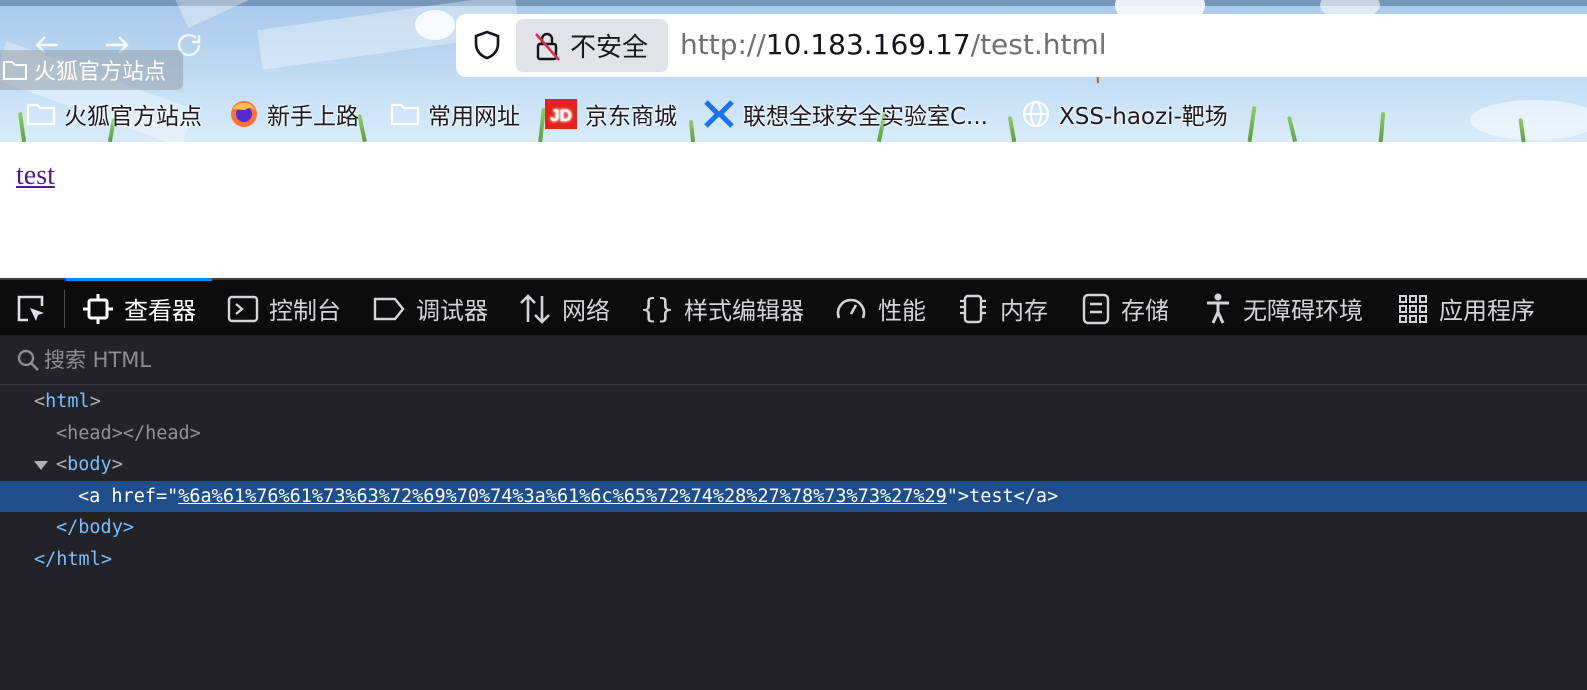 The height and width of the screenshot is (690, 1587). Describe the element at coordinates (744, 311) in the screenshot. I see `tab-label: 样式编辑器` at that location.